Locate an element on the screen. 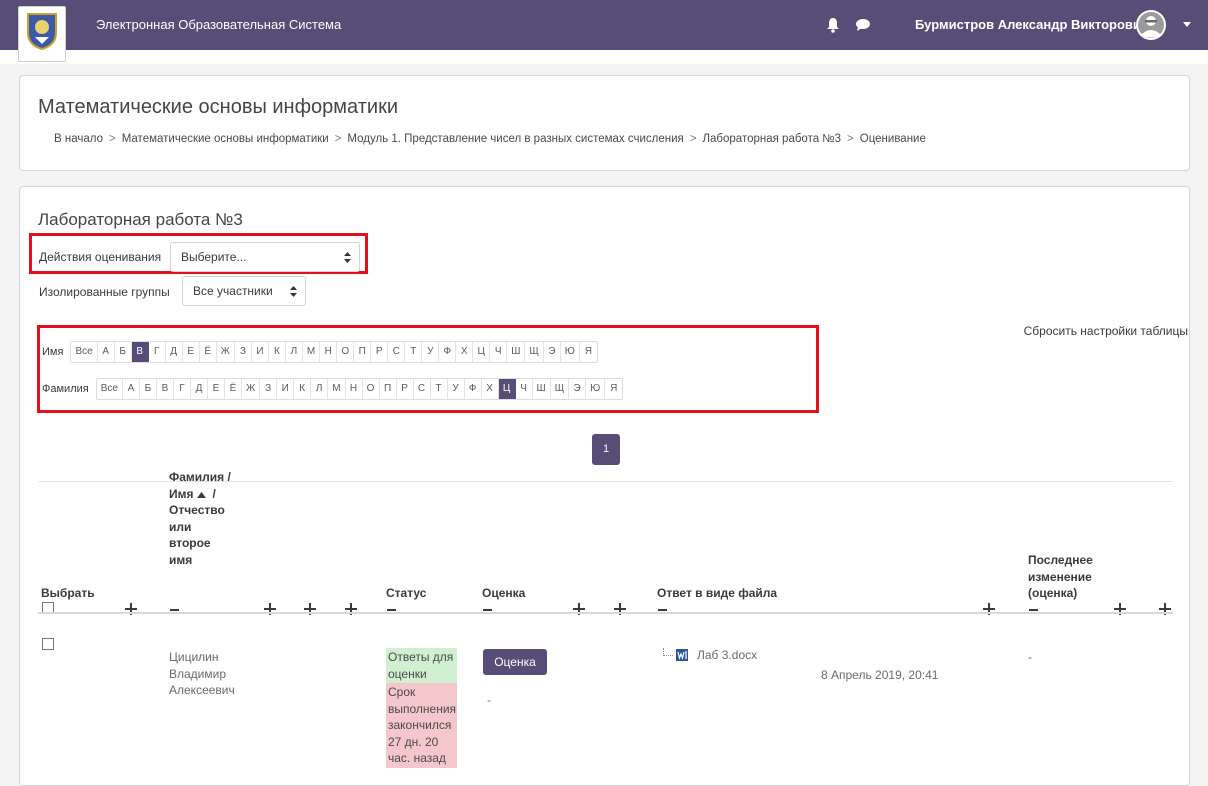 This screenshot has height=786, width=1208. first-initial-letter: Э is located at coordinates (552, 352).